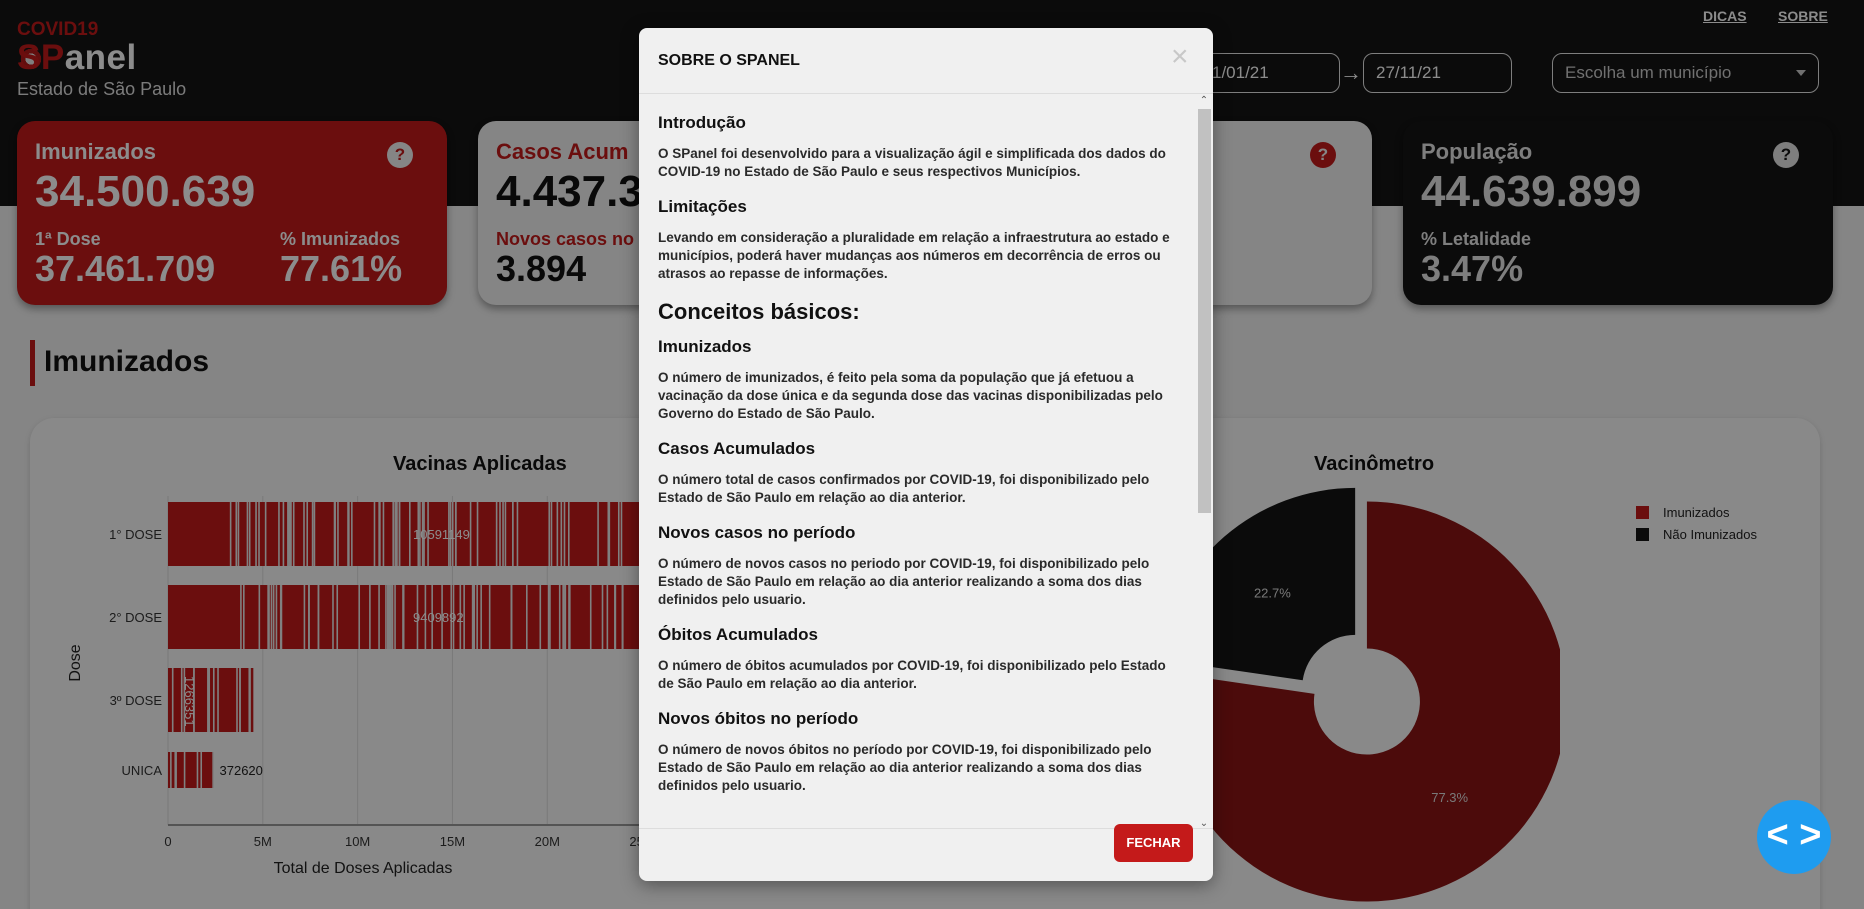 Image resolution: width=1864 pixels, height=909 pixels. I want to click on modal-scrollbar: ⌃ ⌄, so click(1203, 461).